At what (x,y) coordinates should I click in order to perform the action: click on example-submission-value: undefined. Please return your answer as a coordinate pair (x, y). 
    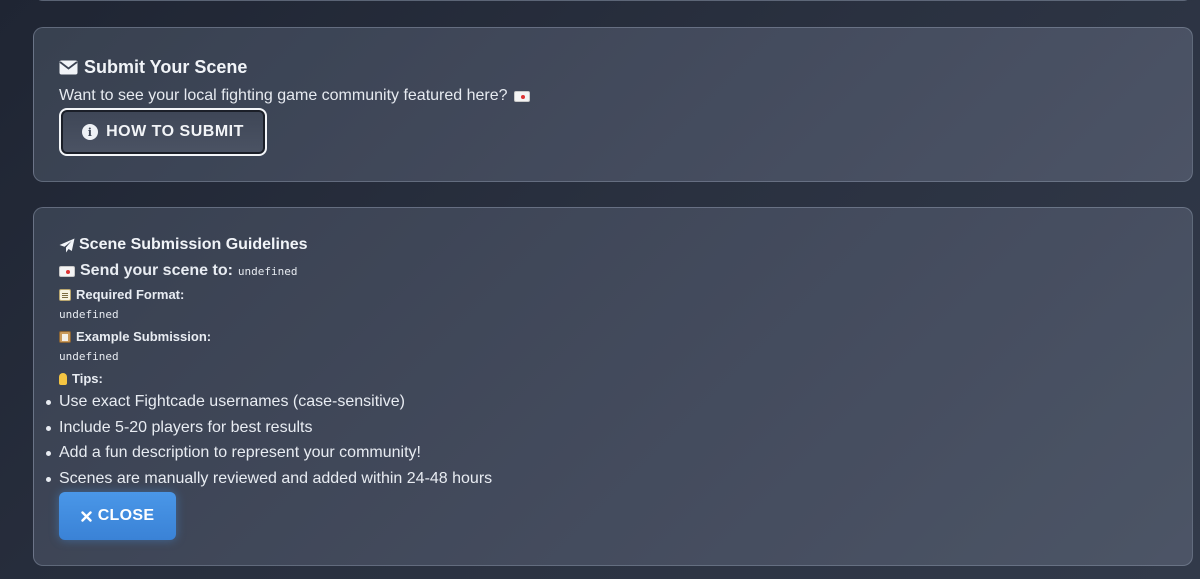
    Looking at the image, I should click on (89, 356).